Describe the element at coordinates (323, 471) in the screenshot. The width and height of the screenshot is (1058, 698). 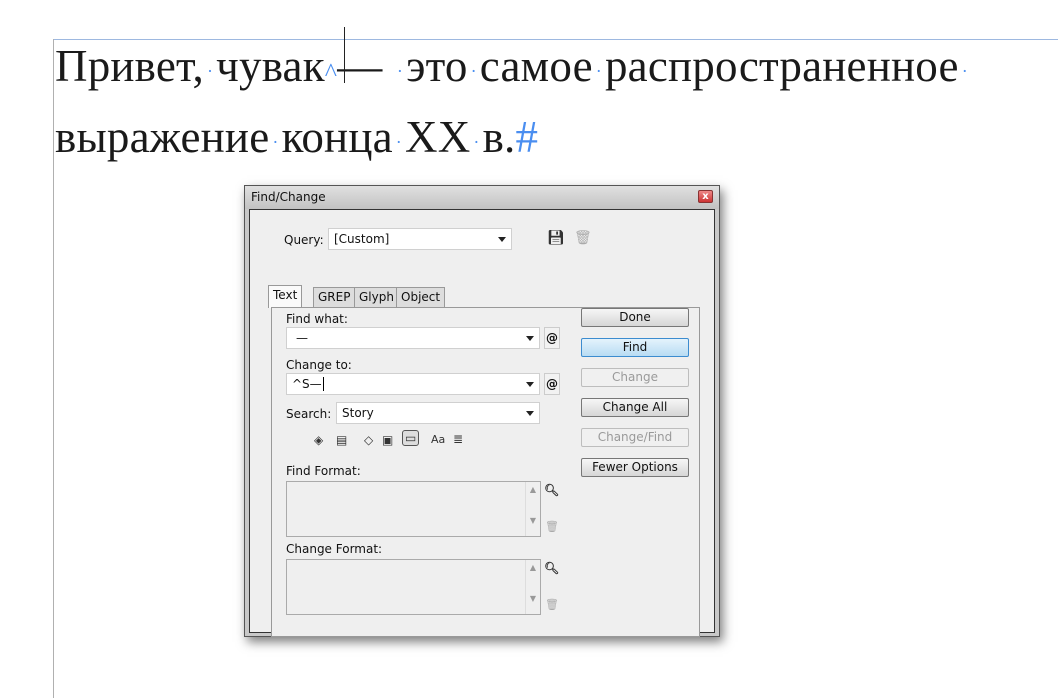
I see `find-format-label: Find Format:` at that location.